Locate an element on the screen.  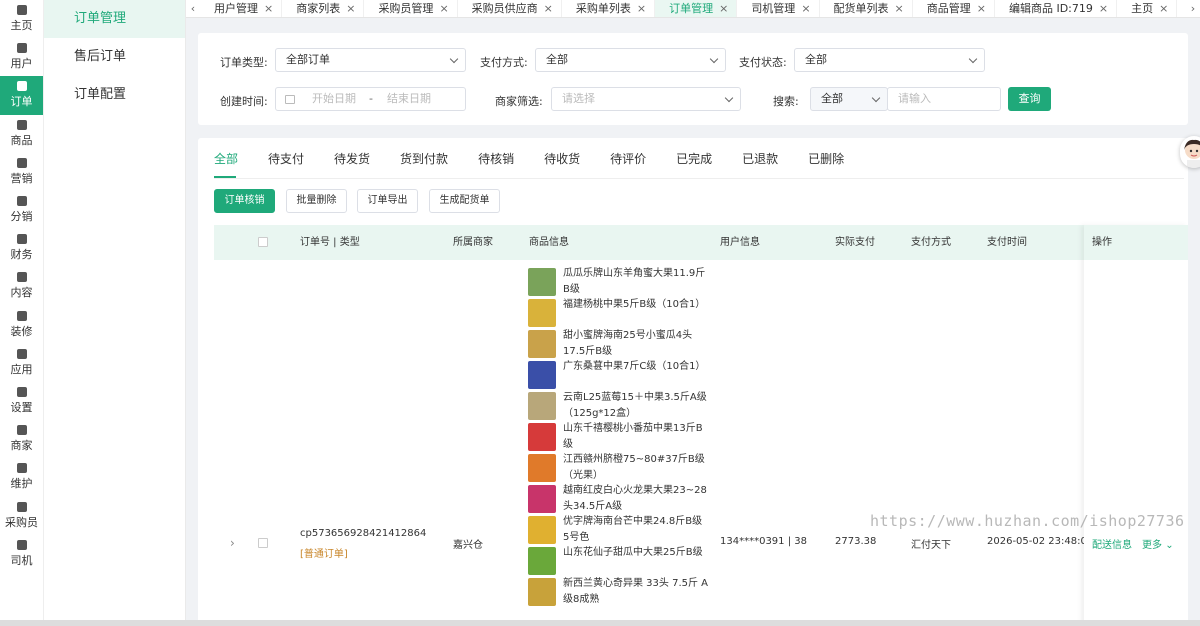
pay-method-select: 全部 is located at coordinates (630, 60).